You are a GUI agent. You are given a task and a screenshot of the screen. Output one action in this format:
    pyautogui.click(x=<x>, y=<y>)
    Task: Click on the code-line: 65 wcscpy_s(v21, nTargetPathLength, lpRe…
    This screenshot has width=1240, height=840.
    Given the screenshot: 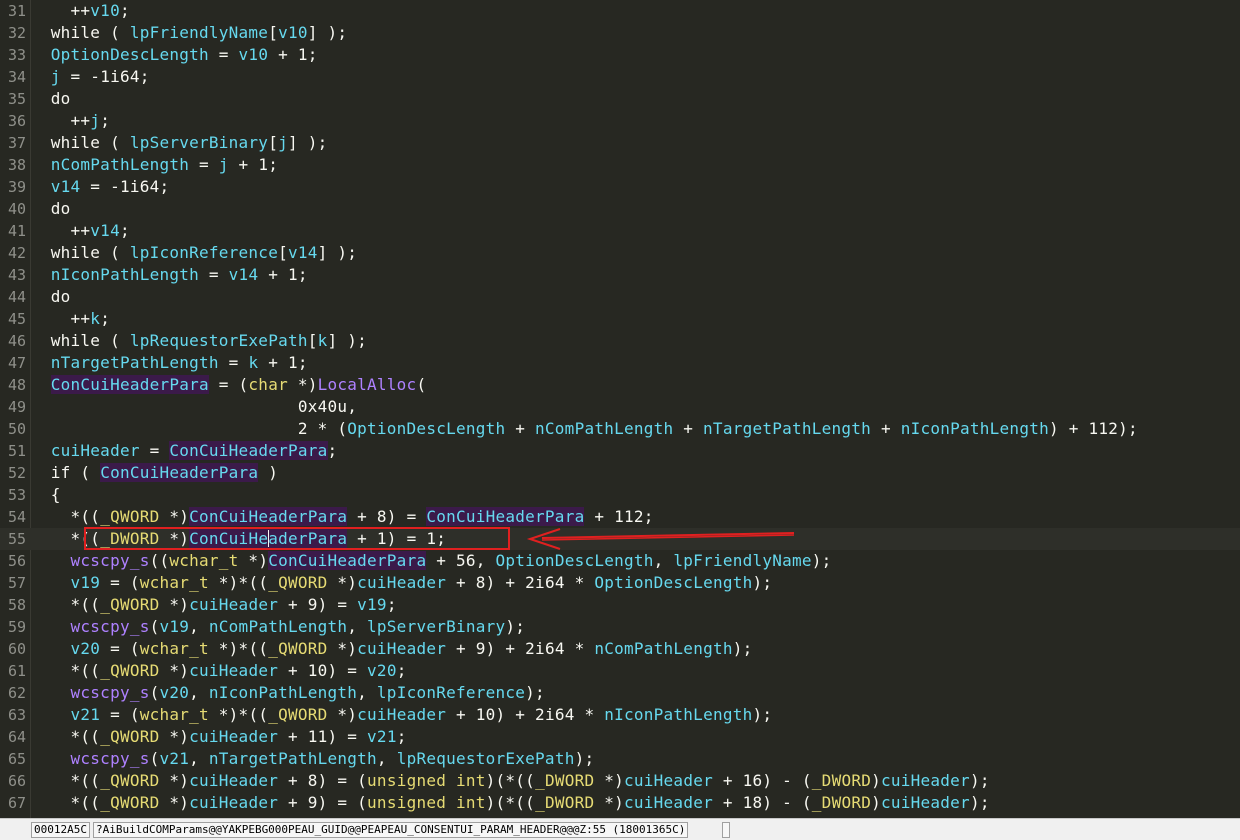 What is the action you would take?
    pyautogui.click(x=620, y=759)
    